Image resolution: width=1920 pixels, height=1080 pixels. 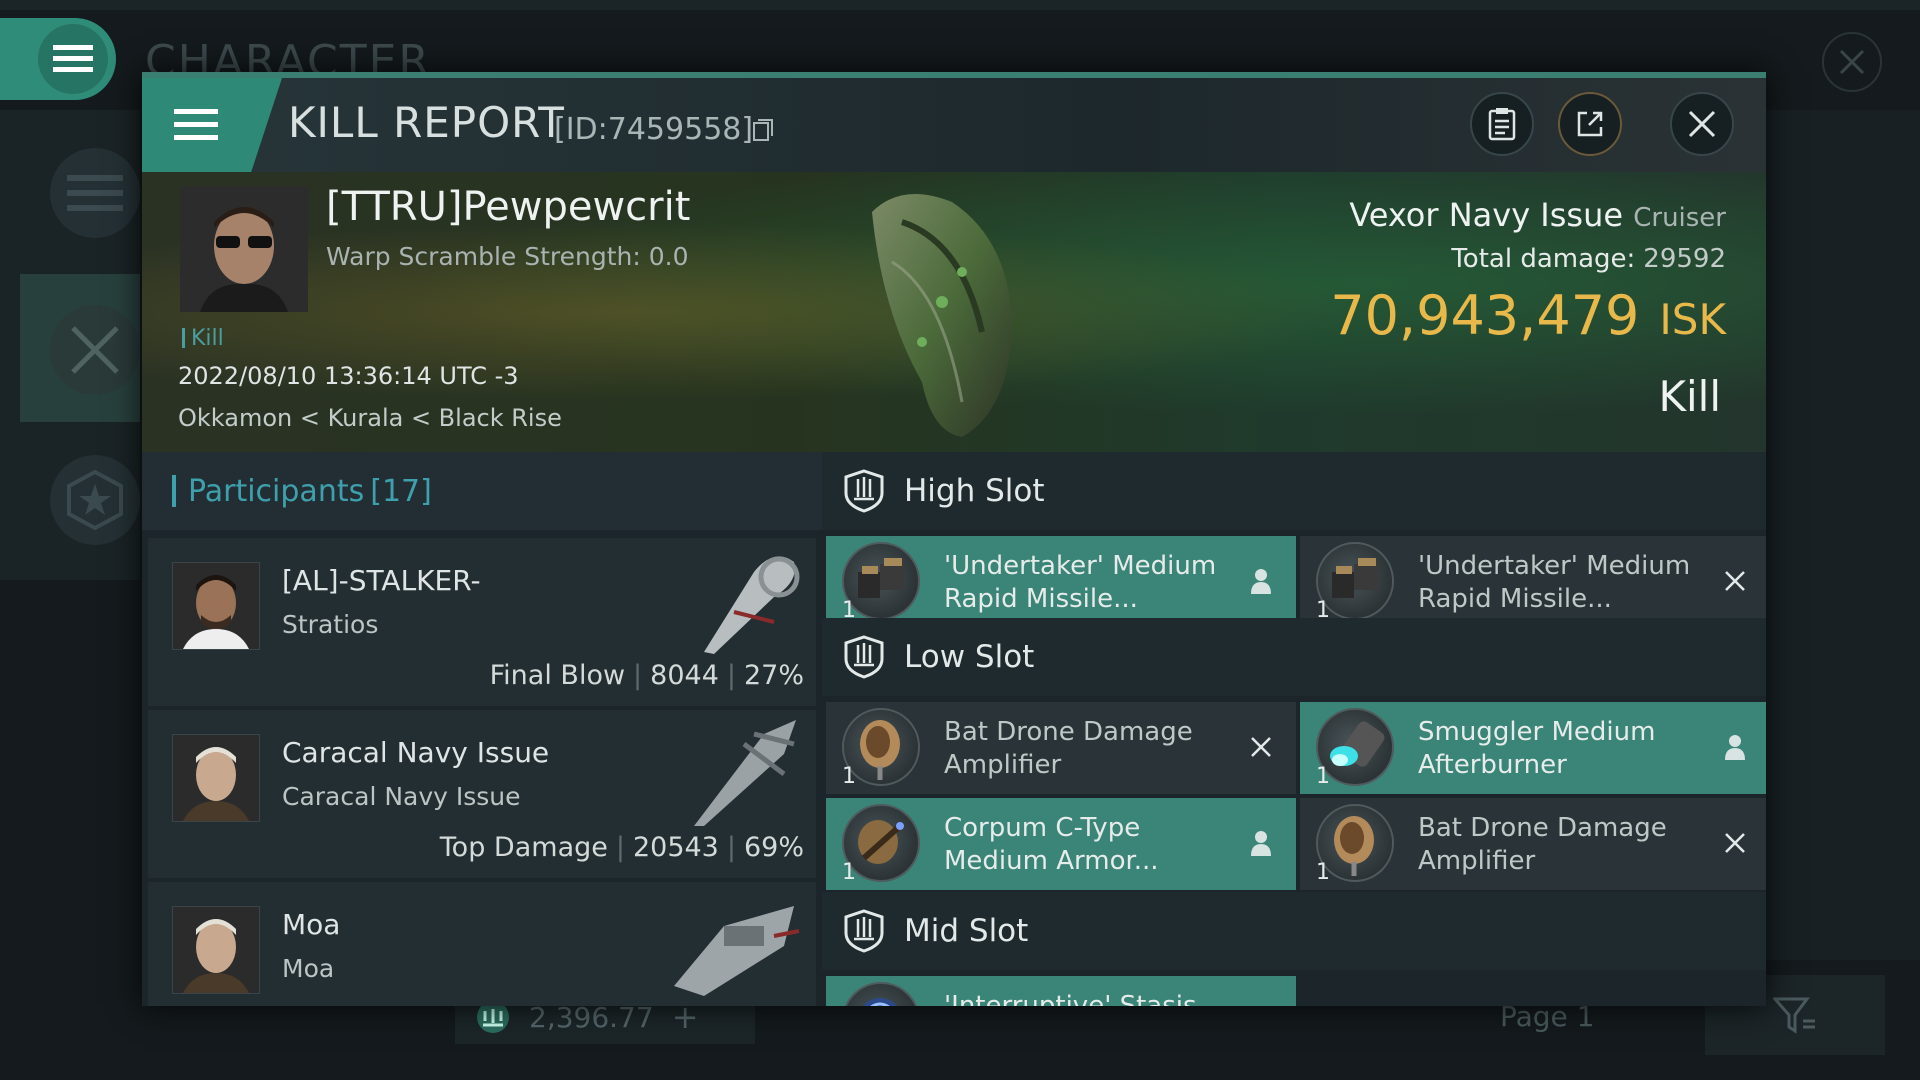 What do you see at coordinates (482, 491) in the screenshot?
I see `participants-header: Participants [17]` at bounding box center [482, 491].